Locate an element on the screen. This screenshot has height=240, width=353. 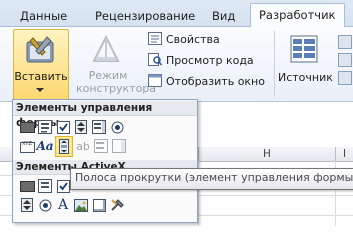
show-window-button: Отобразить окно is located at coordinates (206, 81).